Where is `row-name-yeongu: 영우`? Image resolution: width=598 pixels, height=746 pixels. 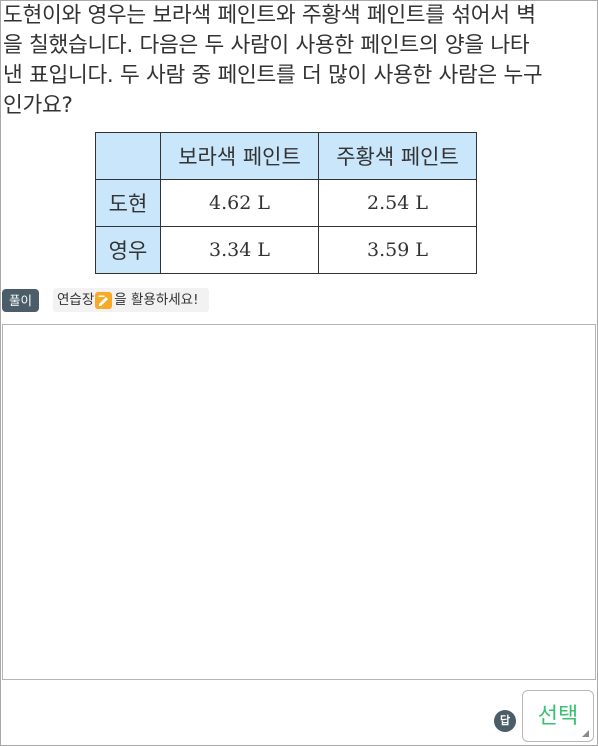
row-name-yeongu: 영우 is located at coordinates (128, 250).